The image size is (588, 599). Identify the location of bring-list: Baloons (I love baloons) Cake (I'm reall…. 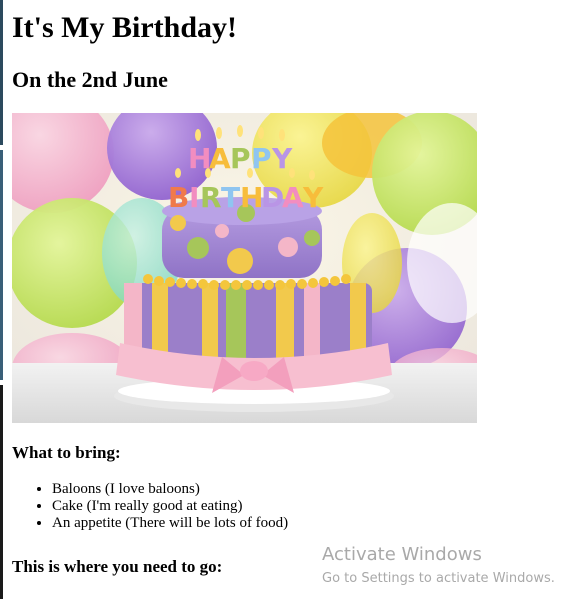
(150, 506).